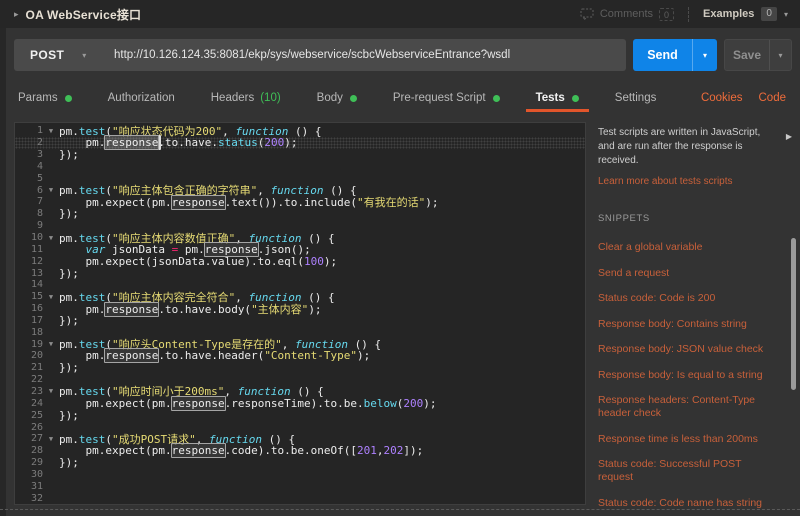  I want to click on code-line-4: 4, so click(300, 167).